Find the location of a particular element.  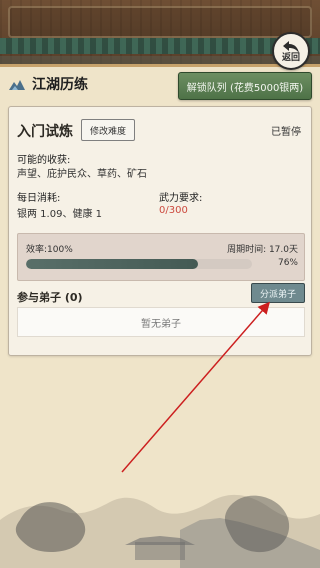

page-title: 江湖历练 is located at coordinates (60, 85).